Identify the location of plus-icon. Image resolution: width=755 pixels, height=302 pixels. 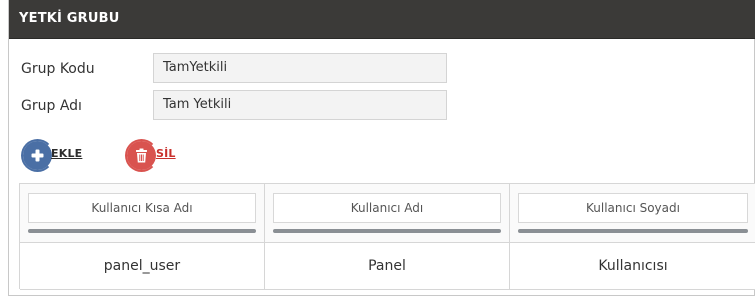
(37, 155).